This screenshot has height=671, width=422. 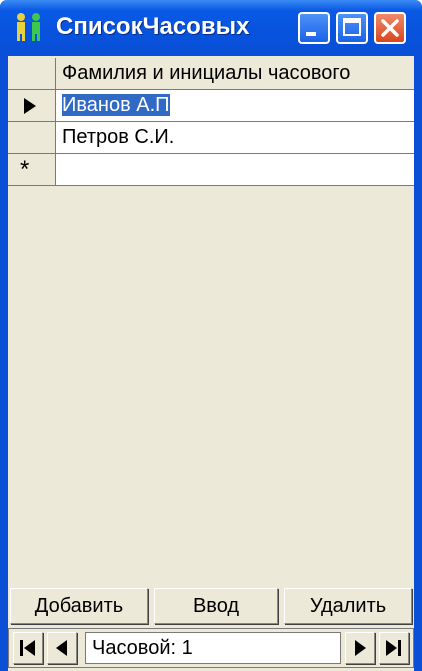 What do you see at coordinates (235, 170) in the screenshot?
I see `new-record-cell` at bounding box center [235, 170].